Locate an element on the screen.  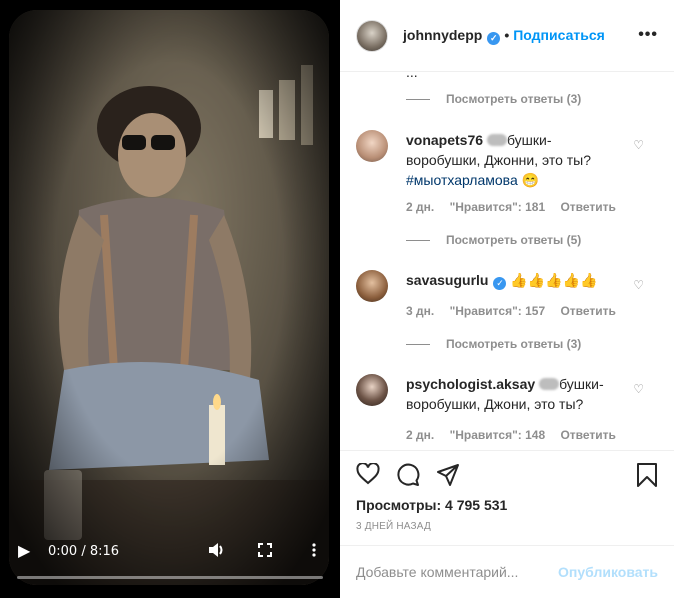
share-icon is located at coordinates (448, 476).